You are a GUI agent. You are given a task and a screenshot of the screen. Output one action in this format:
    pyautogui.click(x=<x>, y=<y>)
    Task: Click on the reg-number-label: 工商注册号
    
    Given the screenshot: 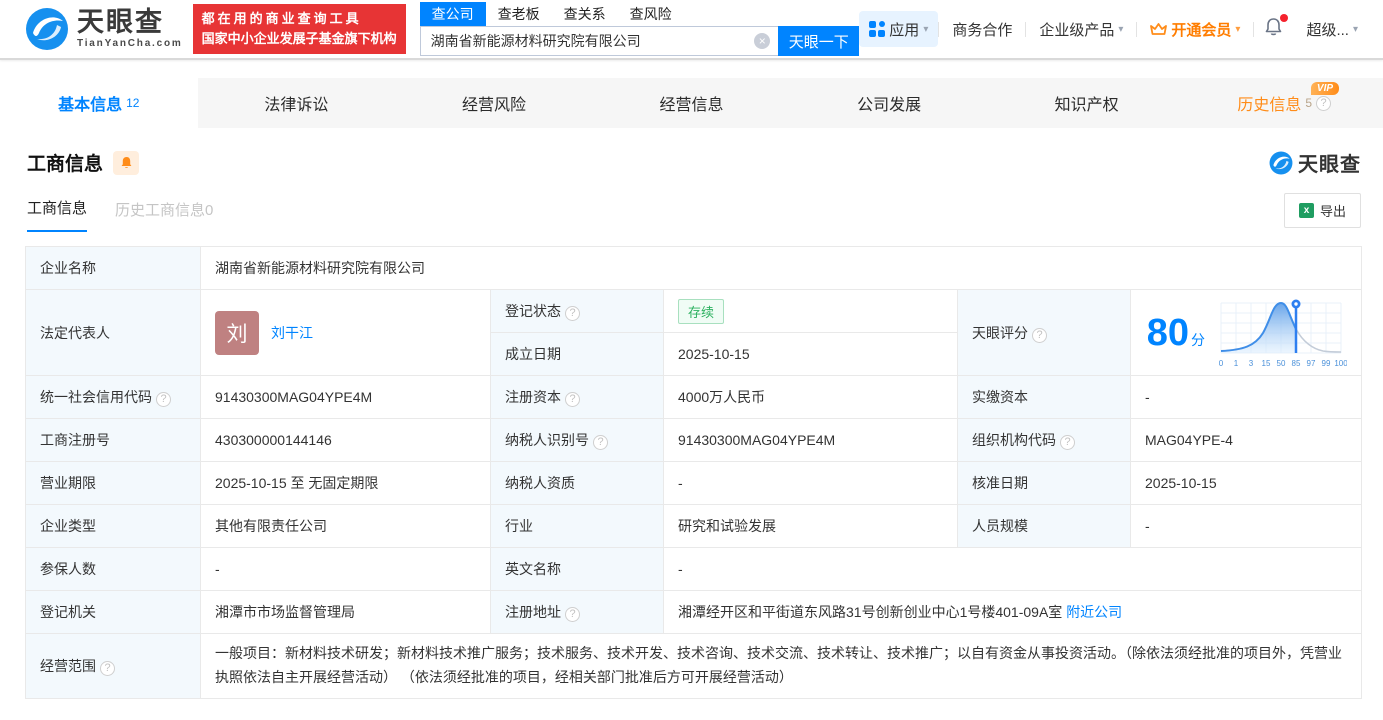 What is the action you would take?
    pyautogui.click(x=113, y=440)
    